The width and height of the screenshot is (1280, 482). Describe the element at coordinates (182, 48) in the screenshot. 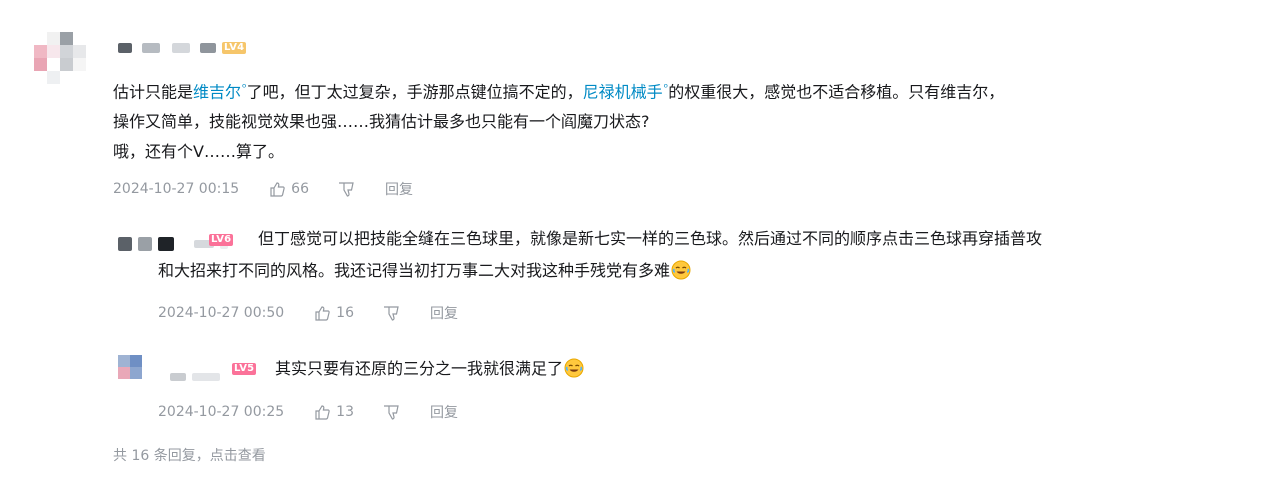

I see `username: LV4` at that location.